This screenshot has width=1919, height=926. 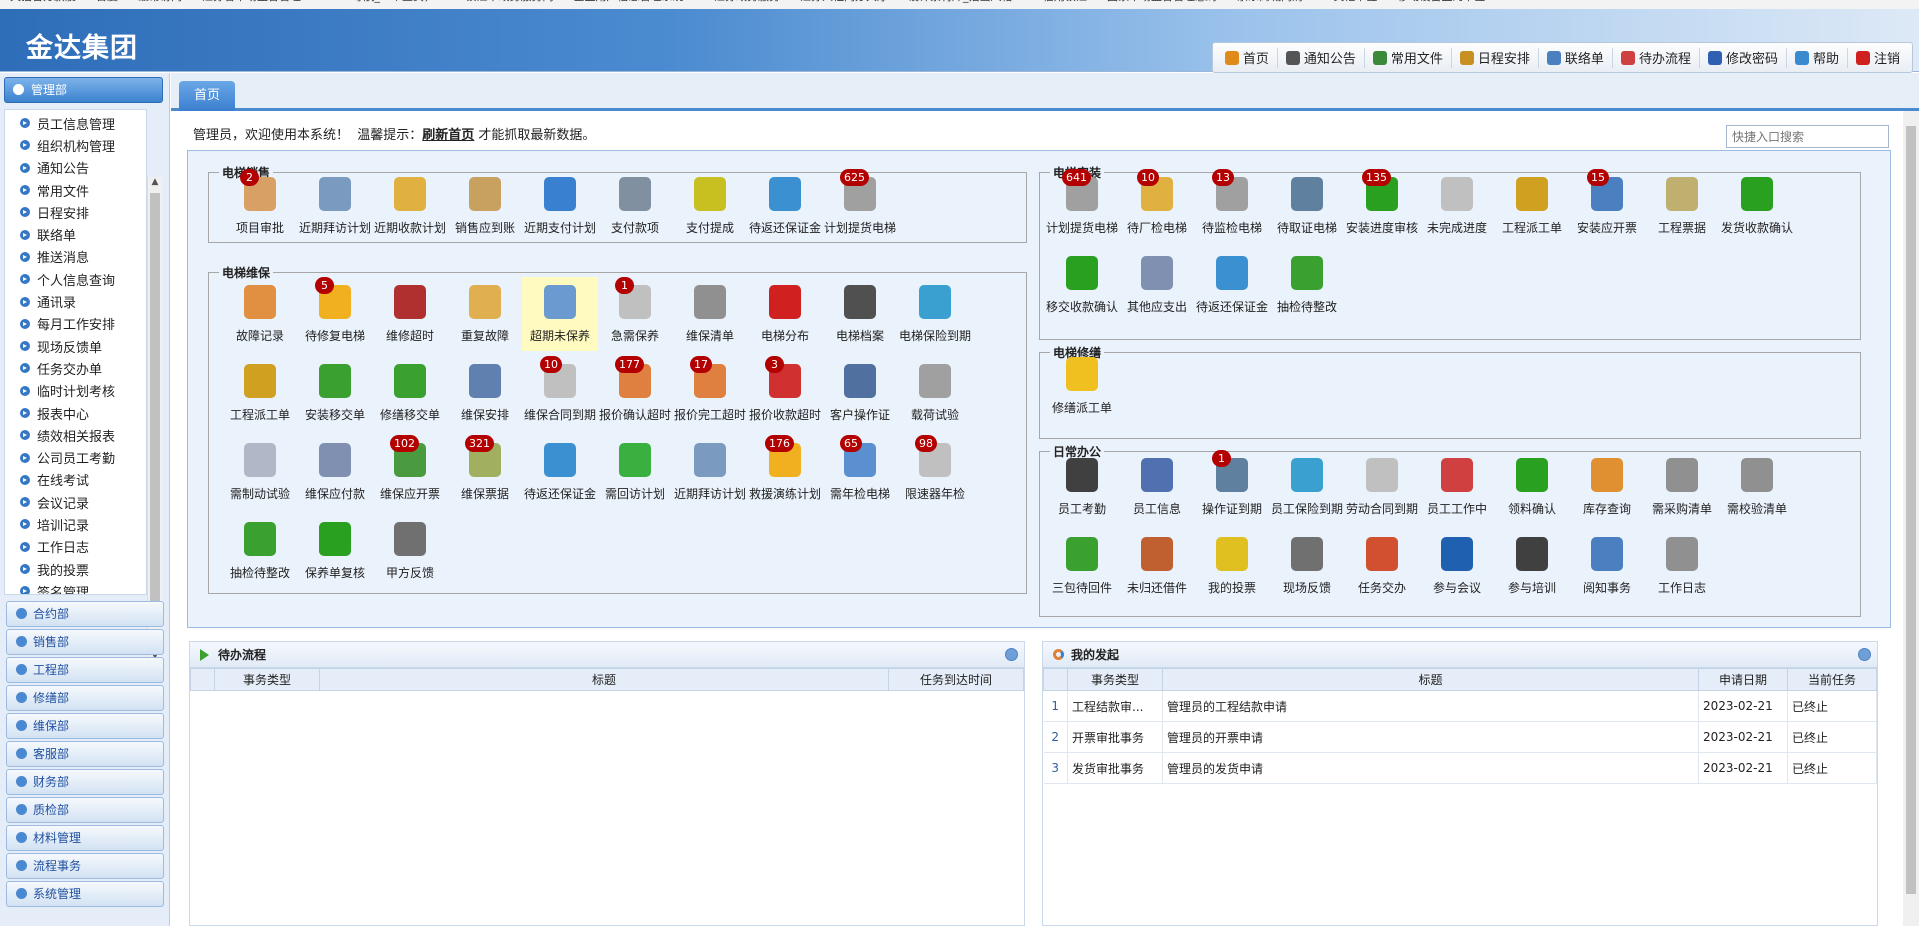 What do you see at coordinates (85, 754) in the screenshot?
I see `sidebar-dept: 客服部` at bounding box center [85, 754].